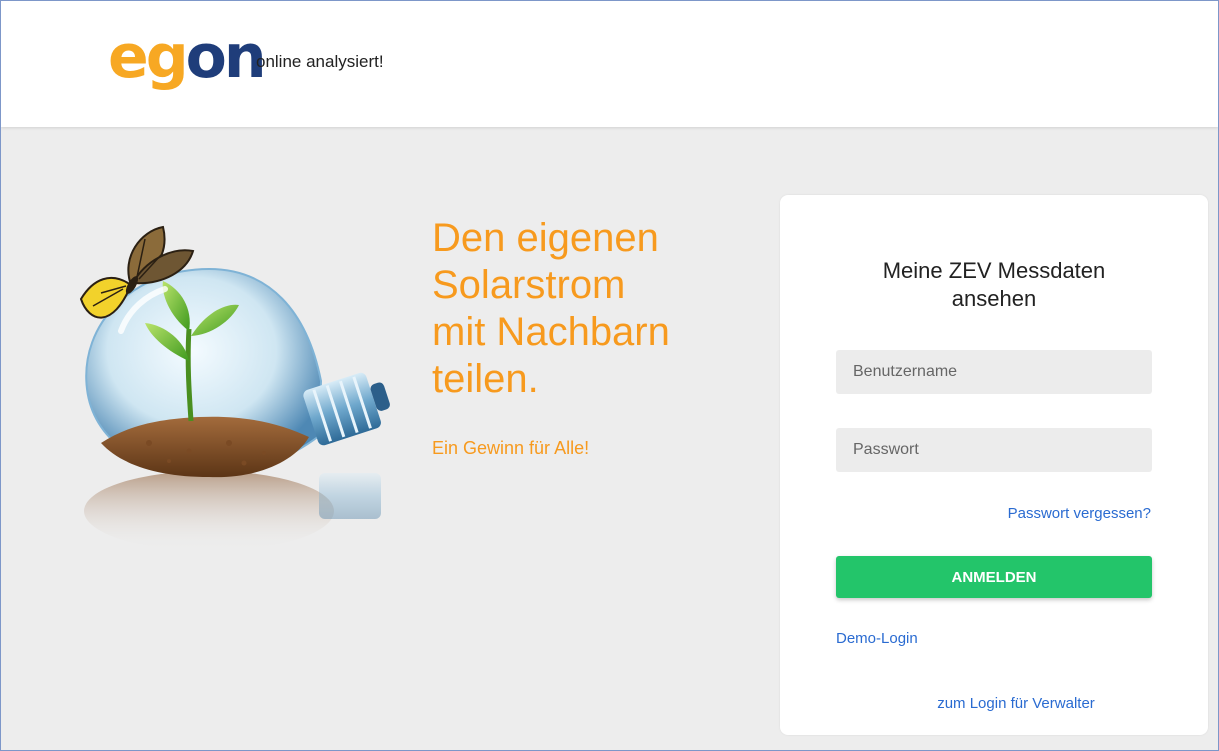 Image resolution: width=1219 pixels, height=751 pixels. What do you see at coordinates (485, 379) in the screenshot?
I see `headline-line: teilen.` at bounding box center [485, 379].